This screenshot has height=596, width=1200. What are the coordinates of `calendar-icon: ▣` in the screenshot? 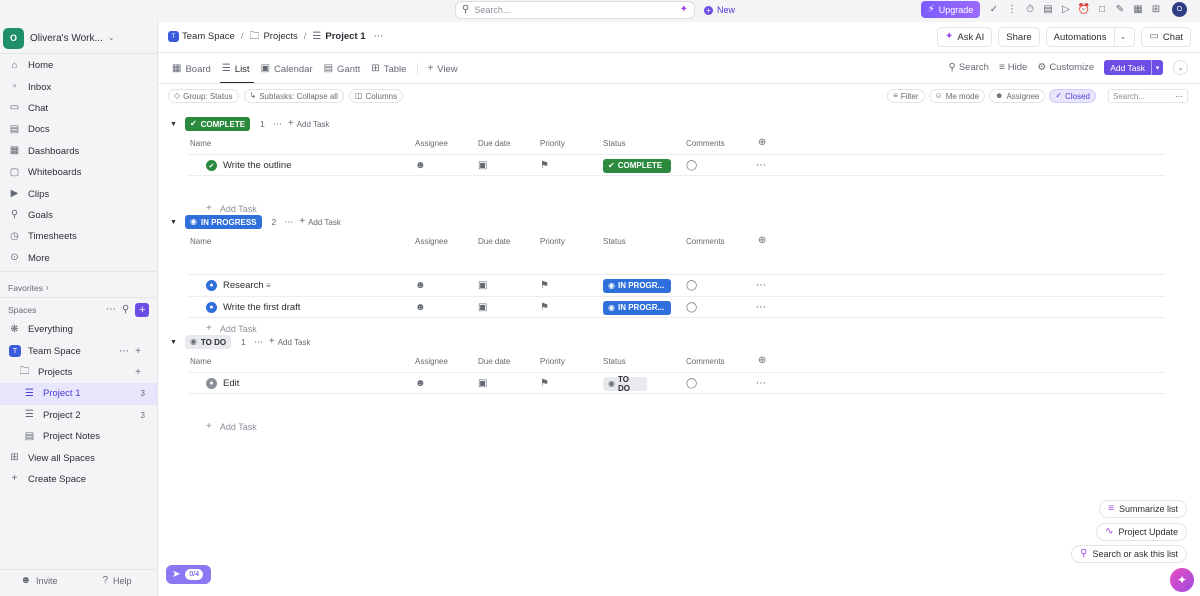 It's located at (482, 307).